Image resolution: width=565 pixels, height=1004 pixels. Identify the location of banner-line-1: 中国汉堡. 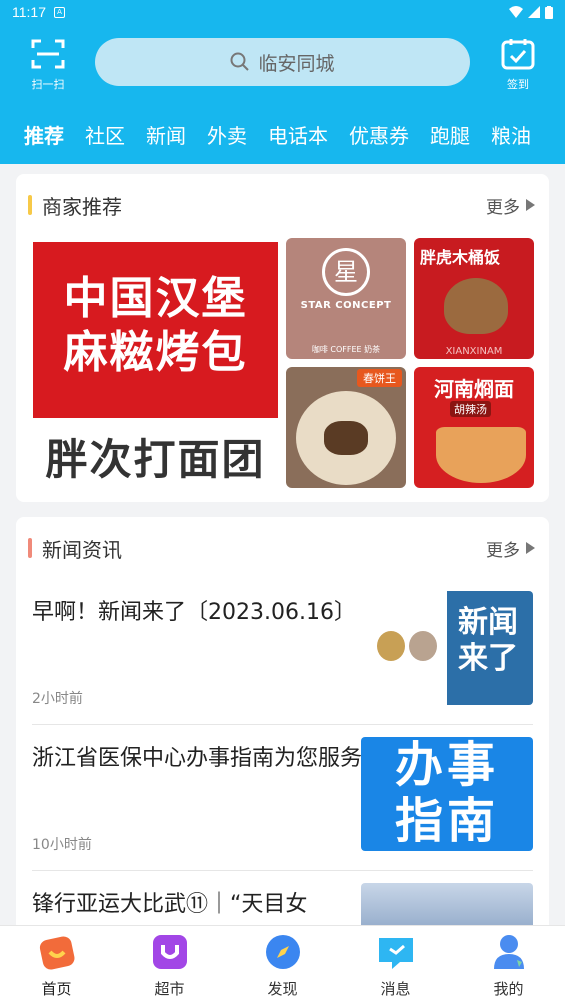
(155, 298).